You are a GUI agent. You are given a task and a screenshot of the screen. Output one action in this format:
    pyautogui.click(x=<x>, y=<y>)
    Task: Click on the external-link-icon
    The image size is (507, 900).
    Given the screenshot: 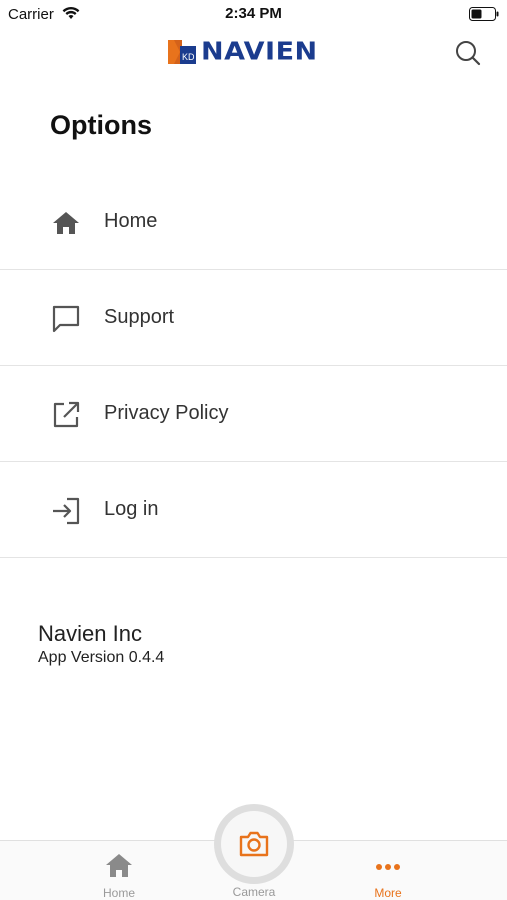 What is the action you would take?
    pyautogui.click(x=66, y=414)
    